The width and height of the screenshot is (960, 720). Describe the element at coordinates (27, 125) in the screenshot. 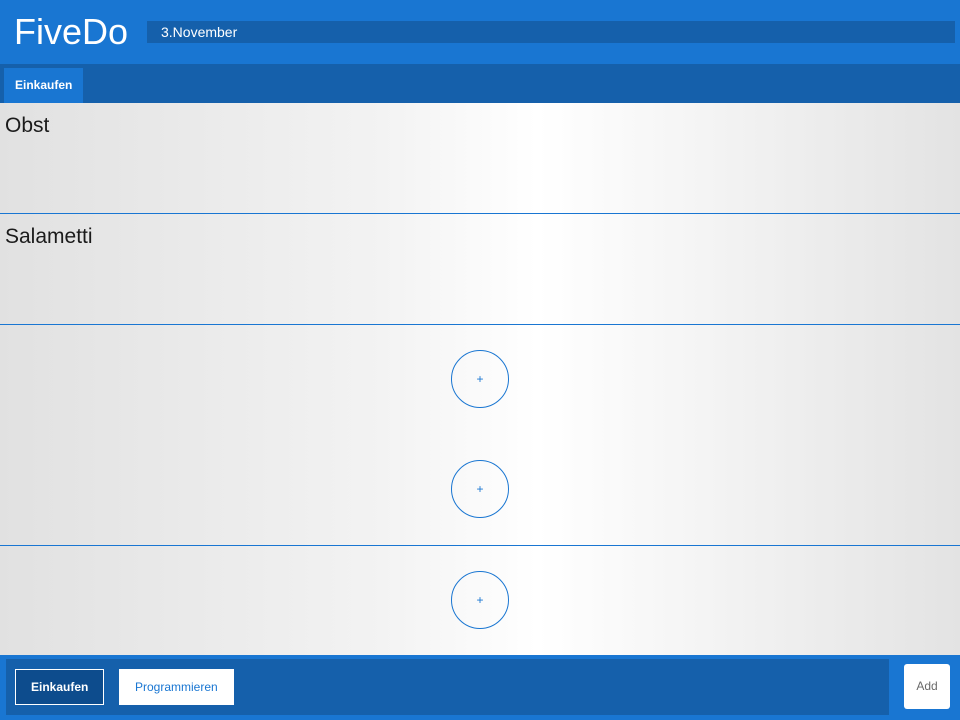

I see `todo-item-text: Obst` at that location.